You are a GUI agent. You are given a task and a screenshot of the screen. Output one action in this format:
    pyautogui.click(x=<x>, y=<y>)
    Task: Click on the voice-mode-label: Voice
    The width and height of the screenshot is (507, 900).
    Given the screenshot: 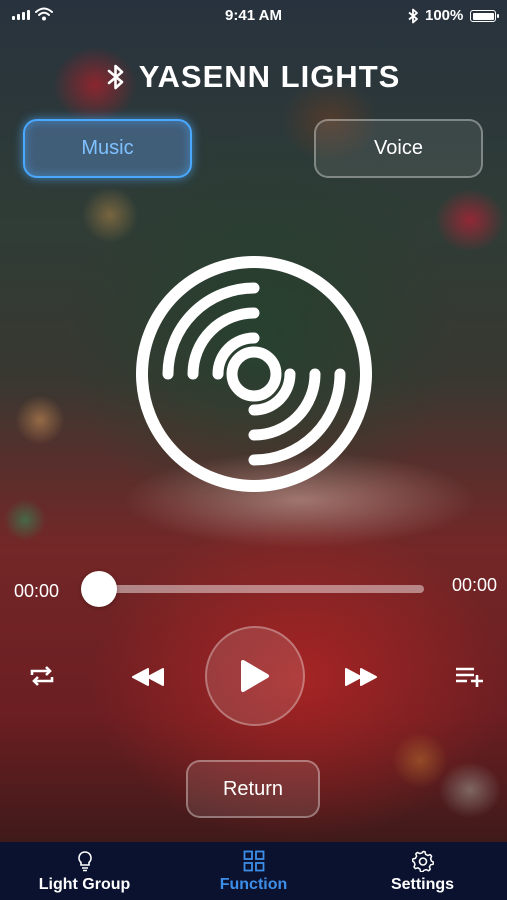 What is the action you would take?
    pyautogui.click(x=398, y=148)
    